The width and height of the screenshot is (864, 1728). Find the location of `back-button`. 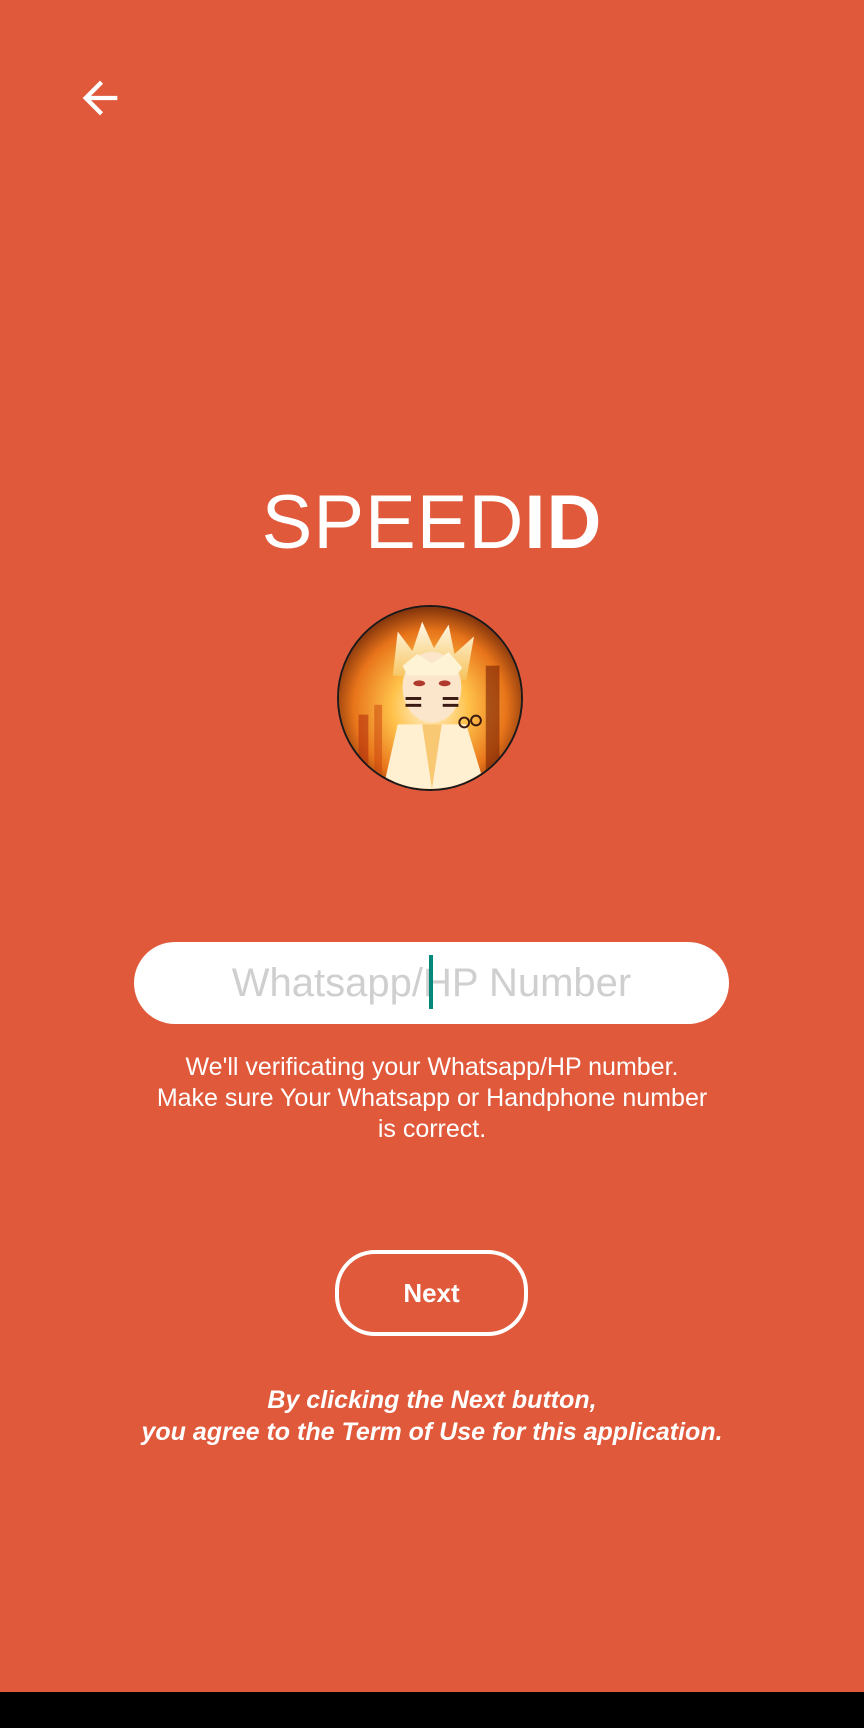

back-button is located at coordinates (100, 100).